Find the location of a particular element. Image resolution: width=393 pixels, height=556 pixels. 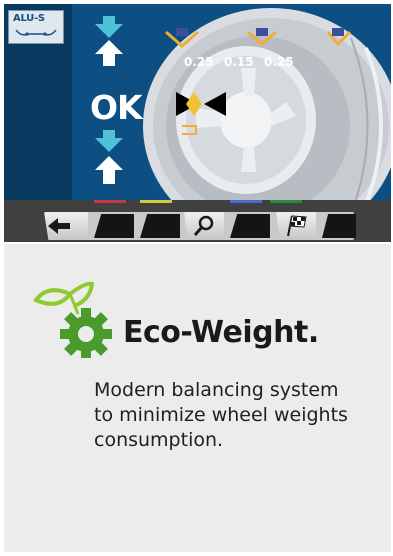

magnifier-icon is located at coordinates (203, 225).